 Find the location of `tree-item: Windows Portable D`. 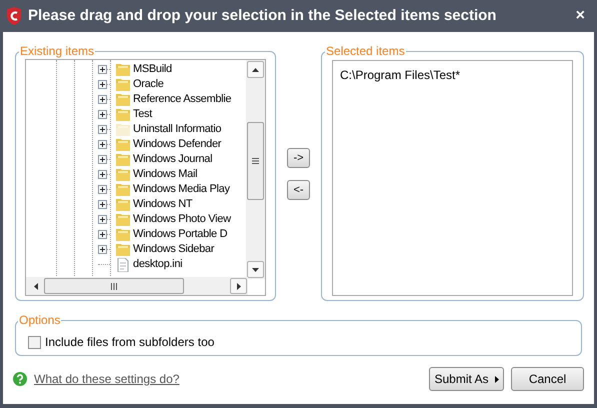

tree-item: Windows Portable D is located at coordinates (180, 234).